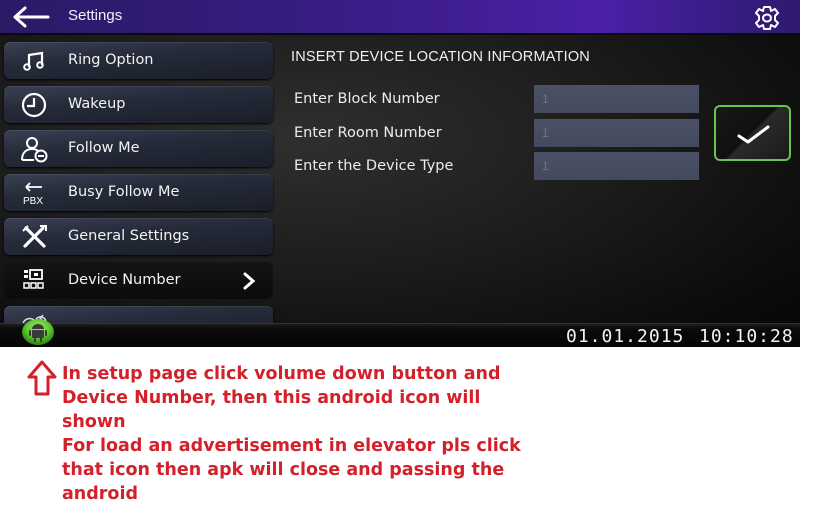 This screenshot has width=826, height=524. Describe the element at coordinates (42, 378) in the screenshot. I see `arrow-up-outline-icon` at that location.